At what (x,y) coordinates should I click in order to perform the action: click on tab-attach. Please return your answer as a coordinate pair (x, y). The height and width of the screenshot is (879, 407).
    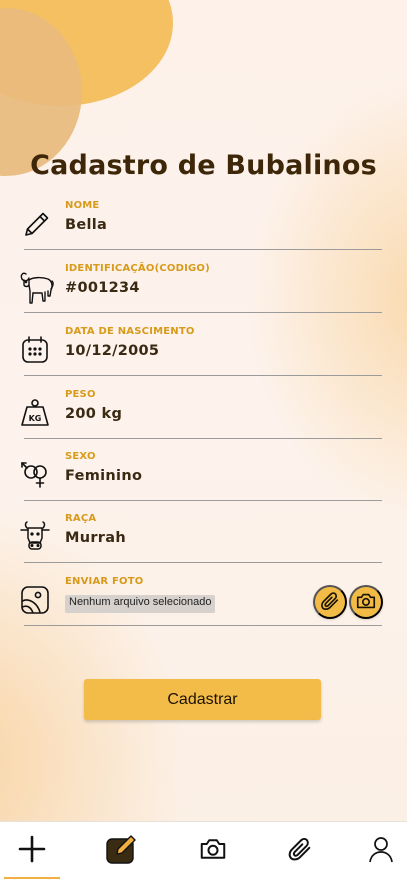
    Looking at the image, I should click on (300, 850).